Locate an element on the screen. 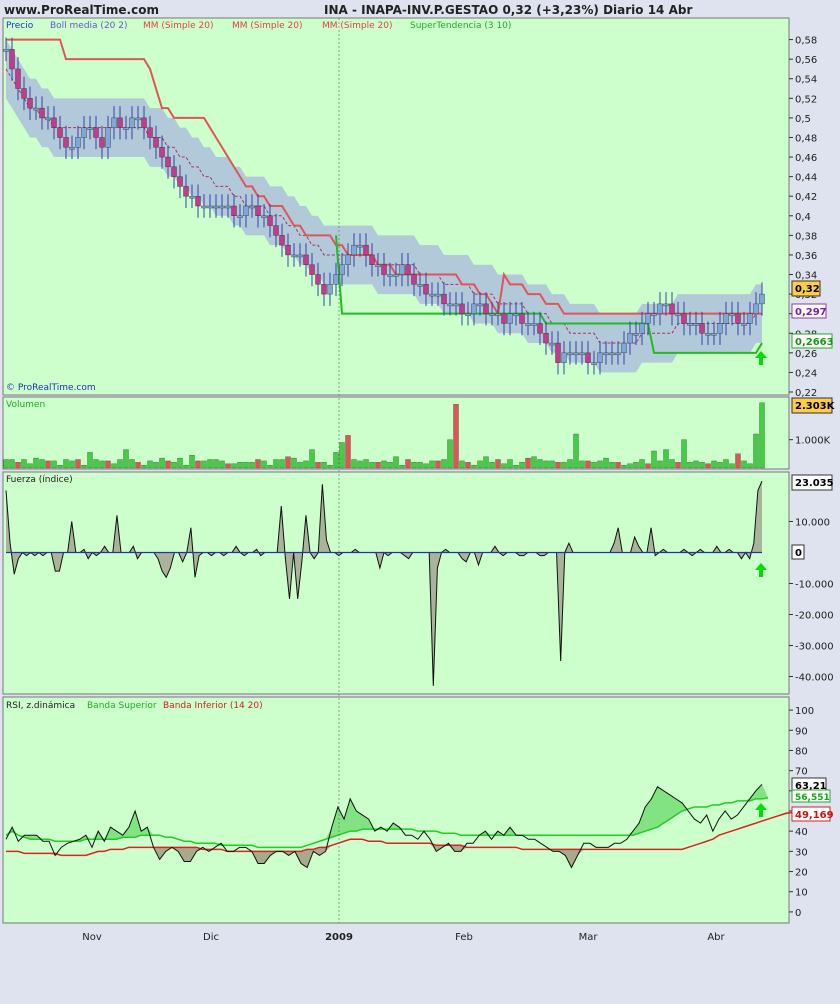 This screenshot has width=840, height=1004. ma-value-box: 0,297 is located at coordinates (809, 311).